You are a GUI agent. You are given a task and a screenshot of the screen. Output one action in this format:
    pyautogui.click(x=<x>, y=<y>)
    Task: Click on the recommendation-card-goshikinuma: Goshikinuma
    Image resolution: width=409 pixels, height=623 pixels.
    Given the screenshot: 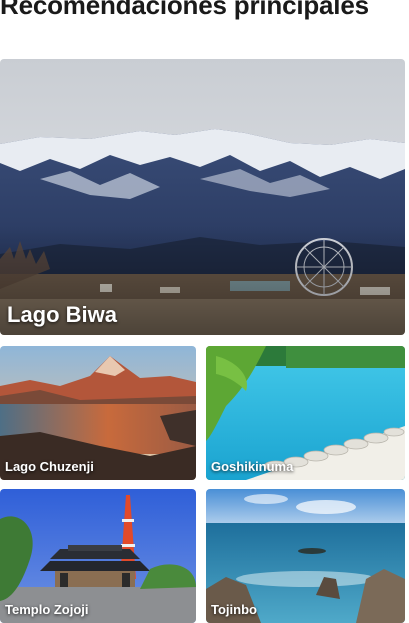 What is the action you would take?
    pyautogui.click(x=305, y=413)
    